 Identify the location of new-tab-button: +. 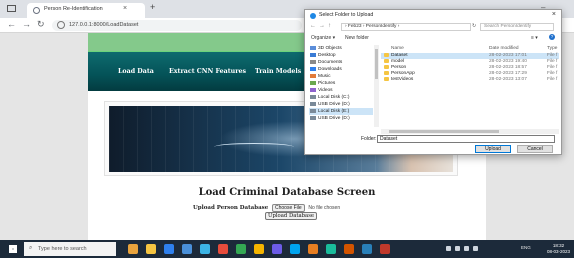
(152, 7).